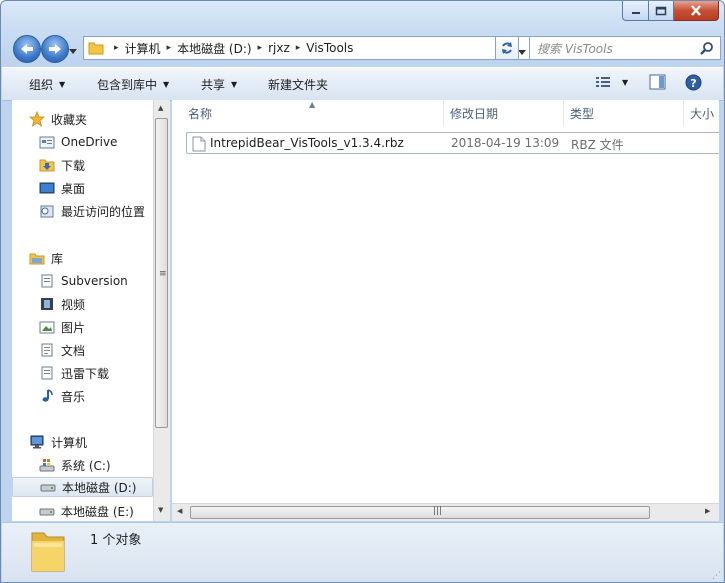  What do you see at coordinates (625, 82) in the screenshot?
I see `chevron-down-icon: ▼` at bounding box center [625, 82].